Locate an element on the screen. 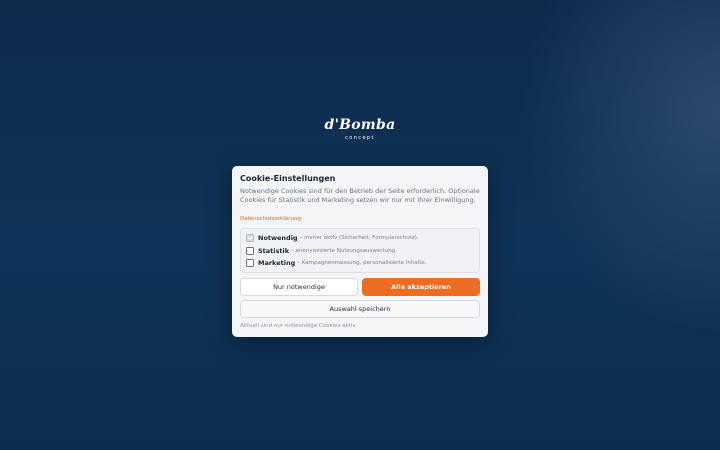 The height and width of the screenshot is (450, 720). option-statistics-description: – anonymisierte Nutzungsauswertung. is located at coordinates (344, 250).